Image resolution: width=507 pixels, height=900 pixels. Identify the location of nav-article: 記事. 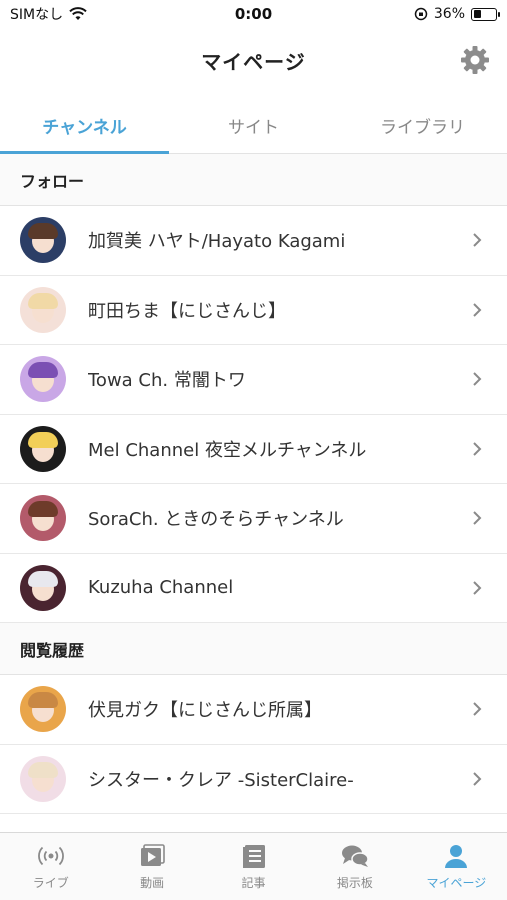
(253, 866).